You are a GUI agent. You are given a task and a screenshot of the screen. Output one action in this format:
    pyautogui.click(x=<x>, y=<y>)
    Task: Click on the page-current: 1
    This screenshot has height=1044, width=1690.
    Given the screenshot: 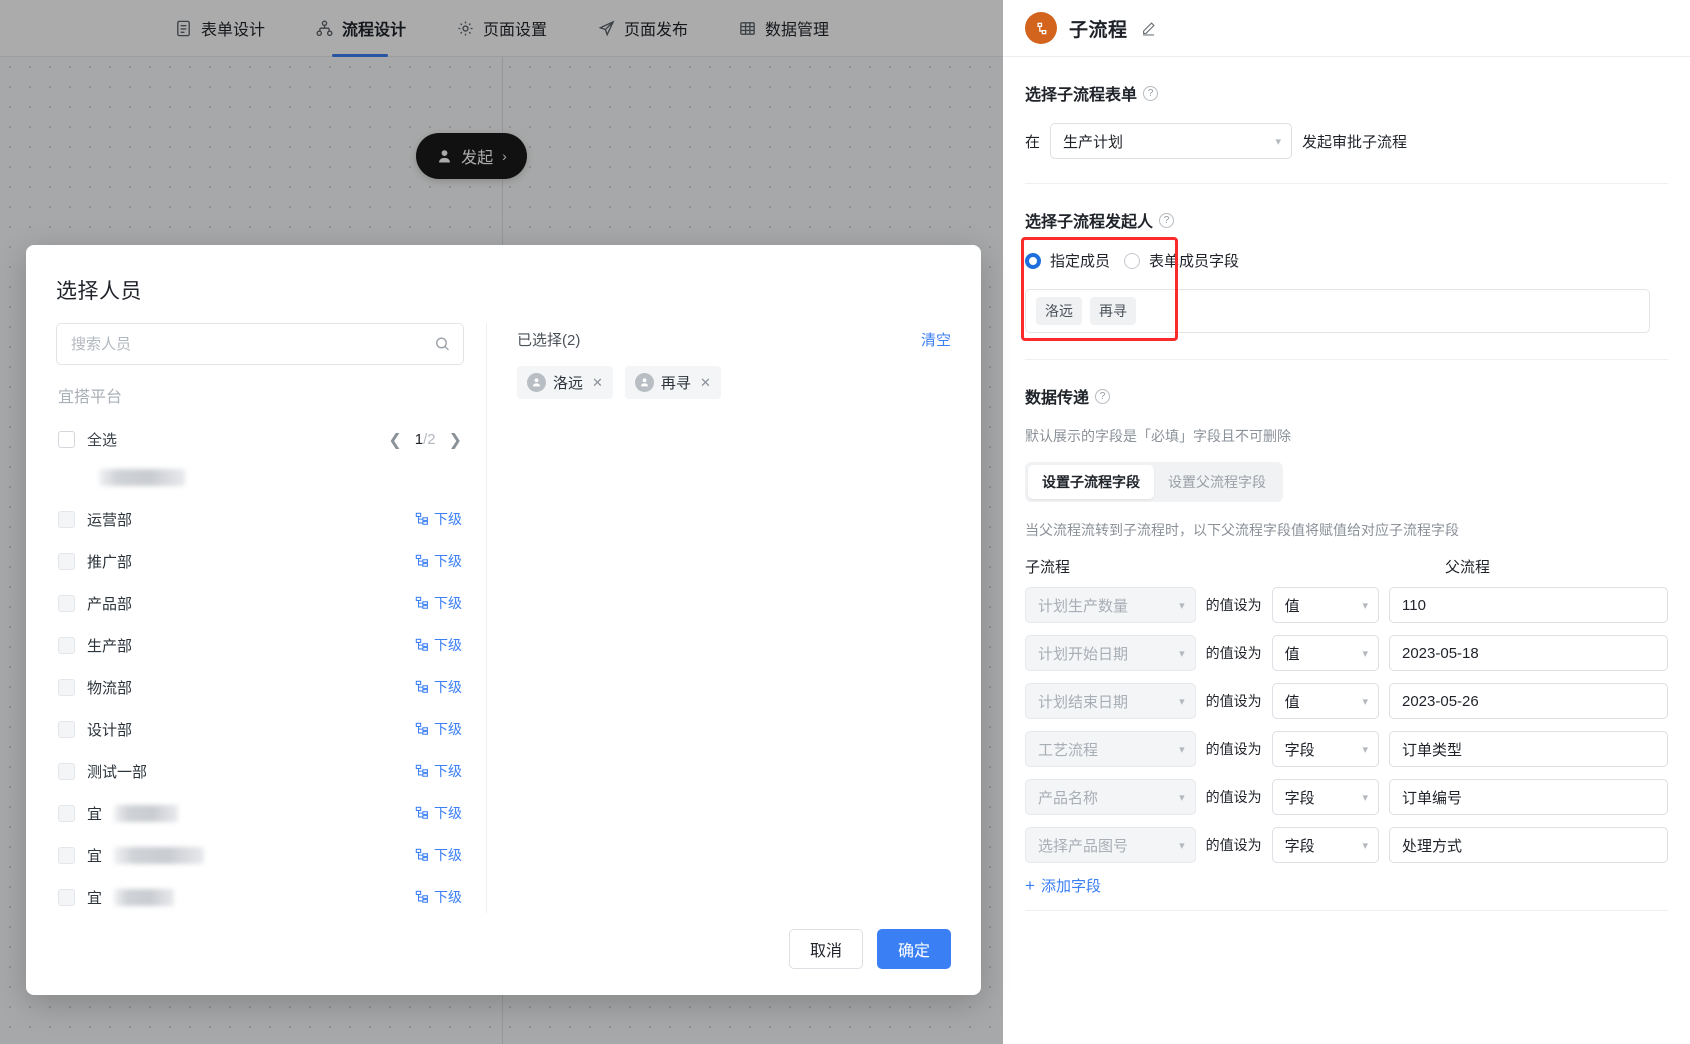 What is the action you would take?
    pyautogui.click(x=419, y=439)
    